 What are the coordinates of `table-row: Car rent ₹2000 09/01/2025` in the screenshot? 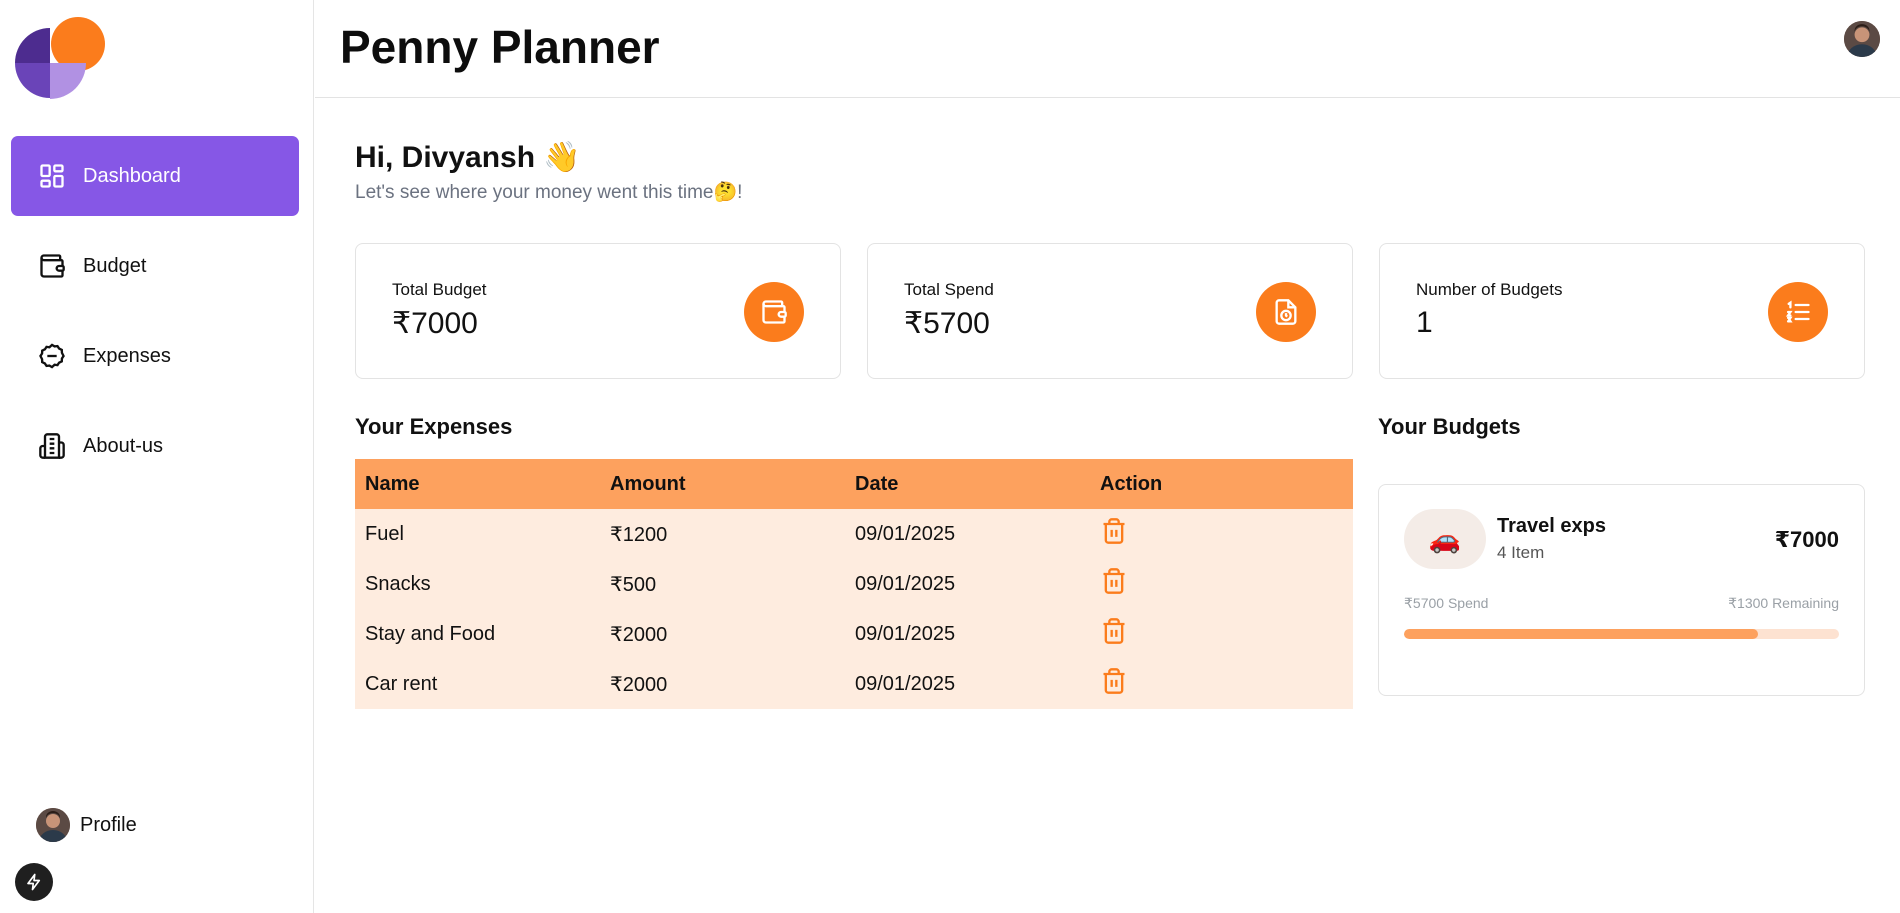 It's located at (854, 684).